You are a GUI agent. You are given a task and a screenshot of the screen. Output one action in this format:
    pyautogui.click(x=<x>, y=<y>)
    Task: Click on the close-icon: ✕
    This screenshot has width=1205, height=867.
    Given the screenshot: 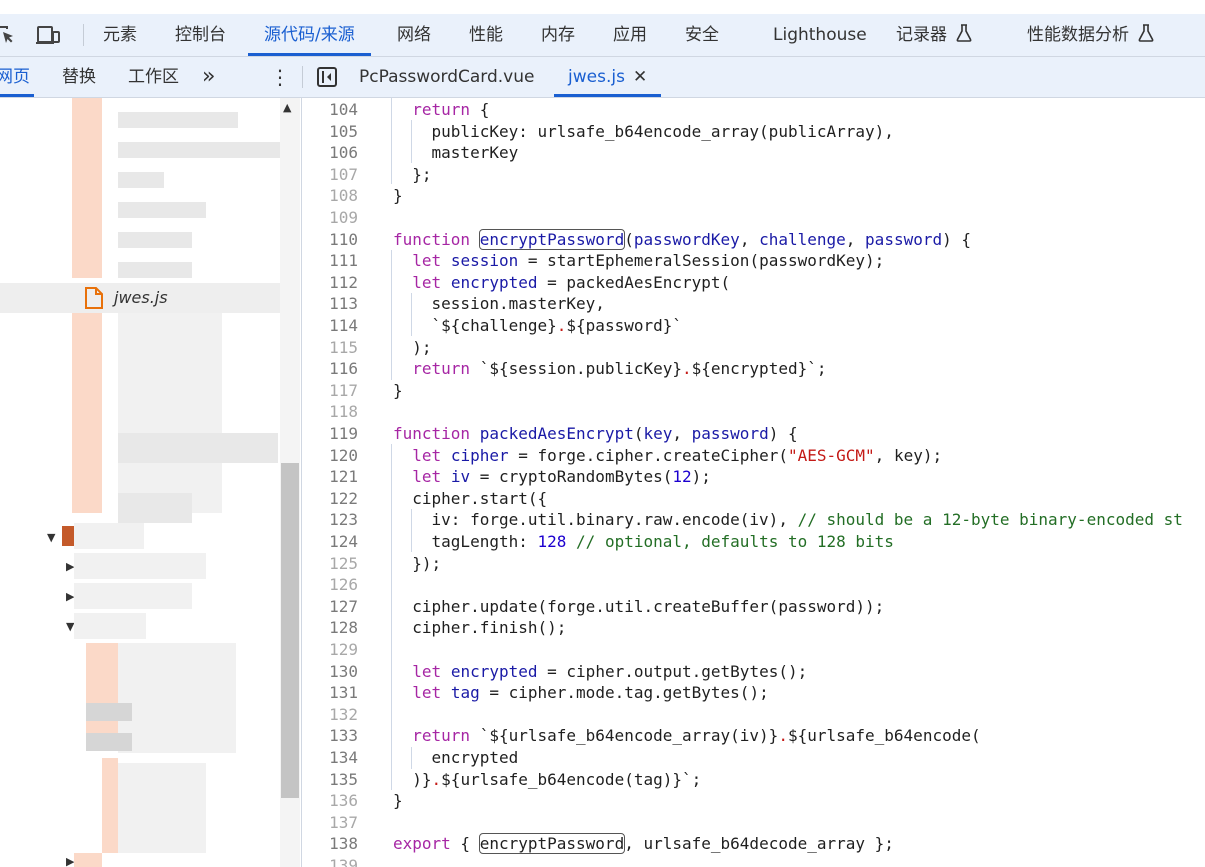 What is the action you would take?
    pyautogui.click(x=640, y=77)
    